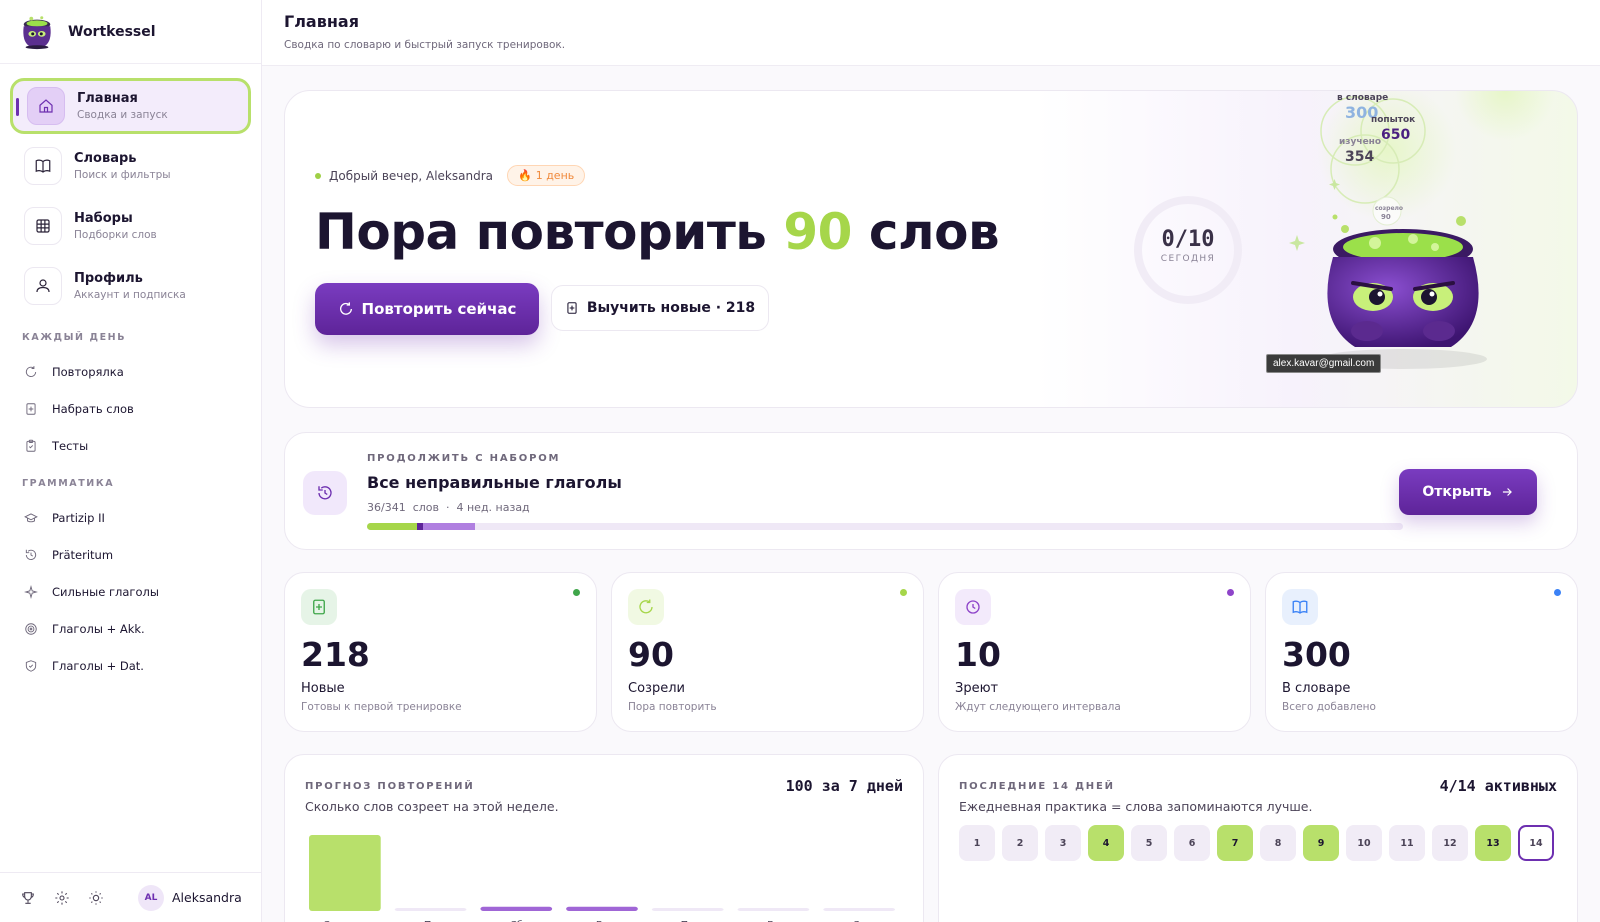 This screenshot has width=1600, height=922. I want to click on open-book-icon, so click(1300, 607).